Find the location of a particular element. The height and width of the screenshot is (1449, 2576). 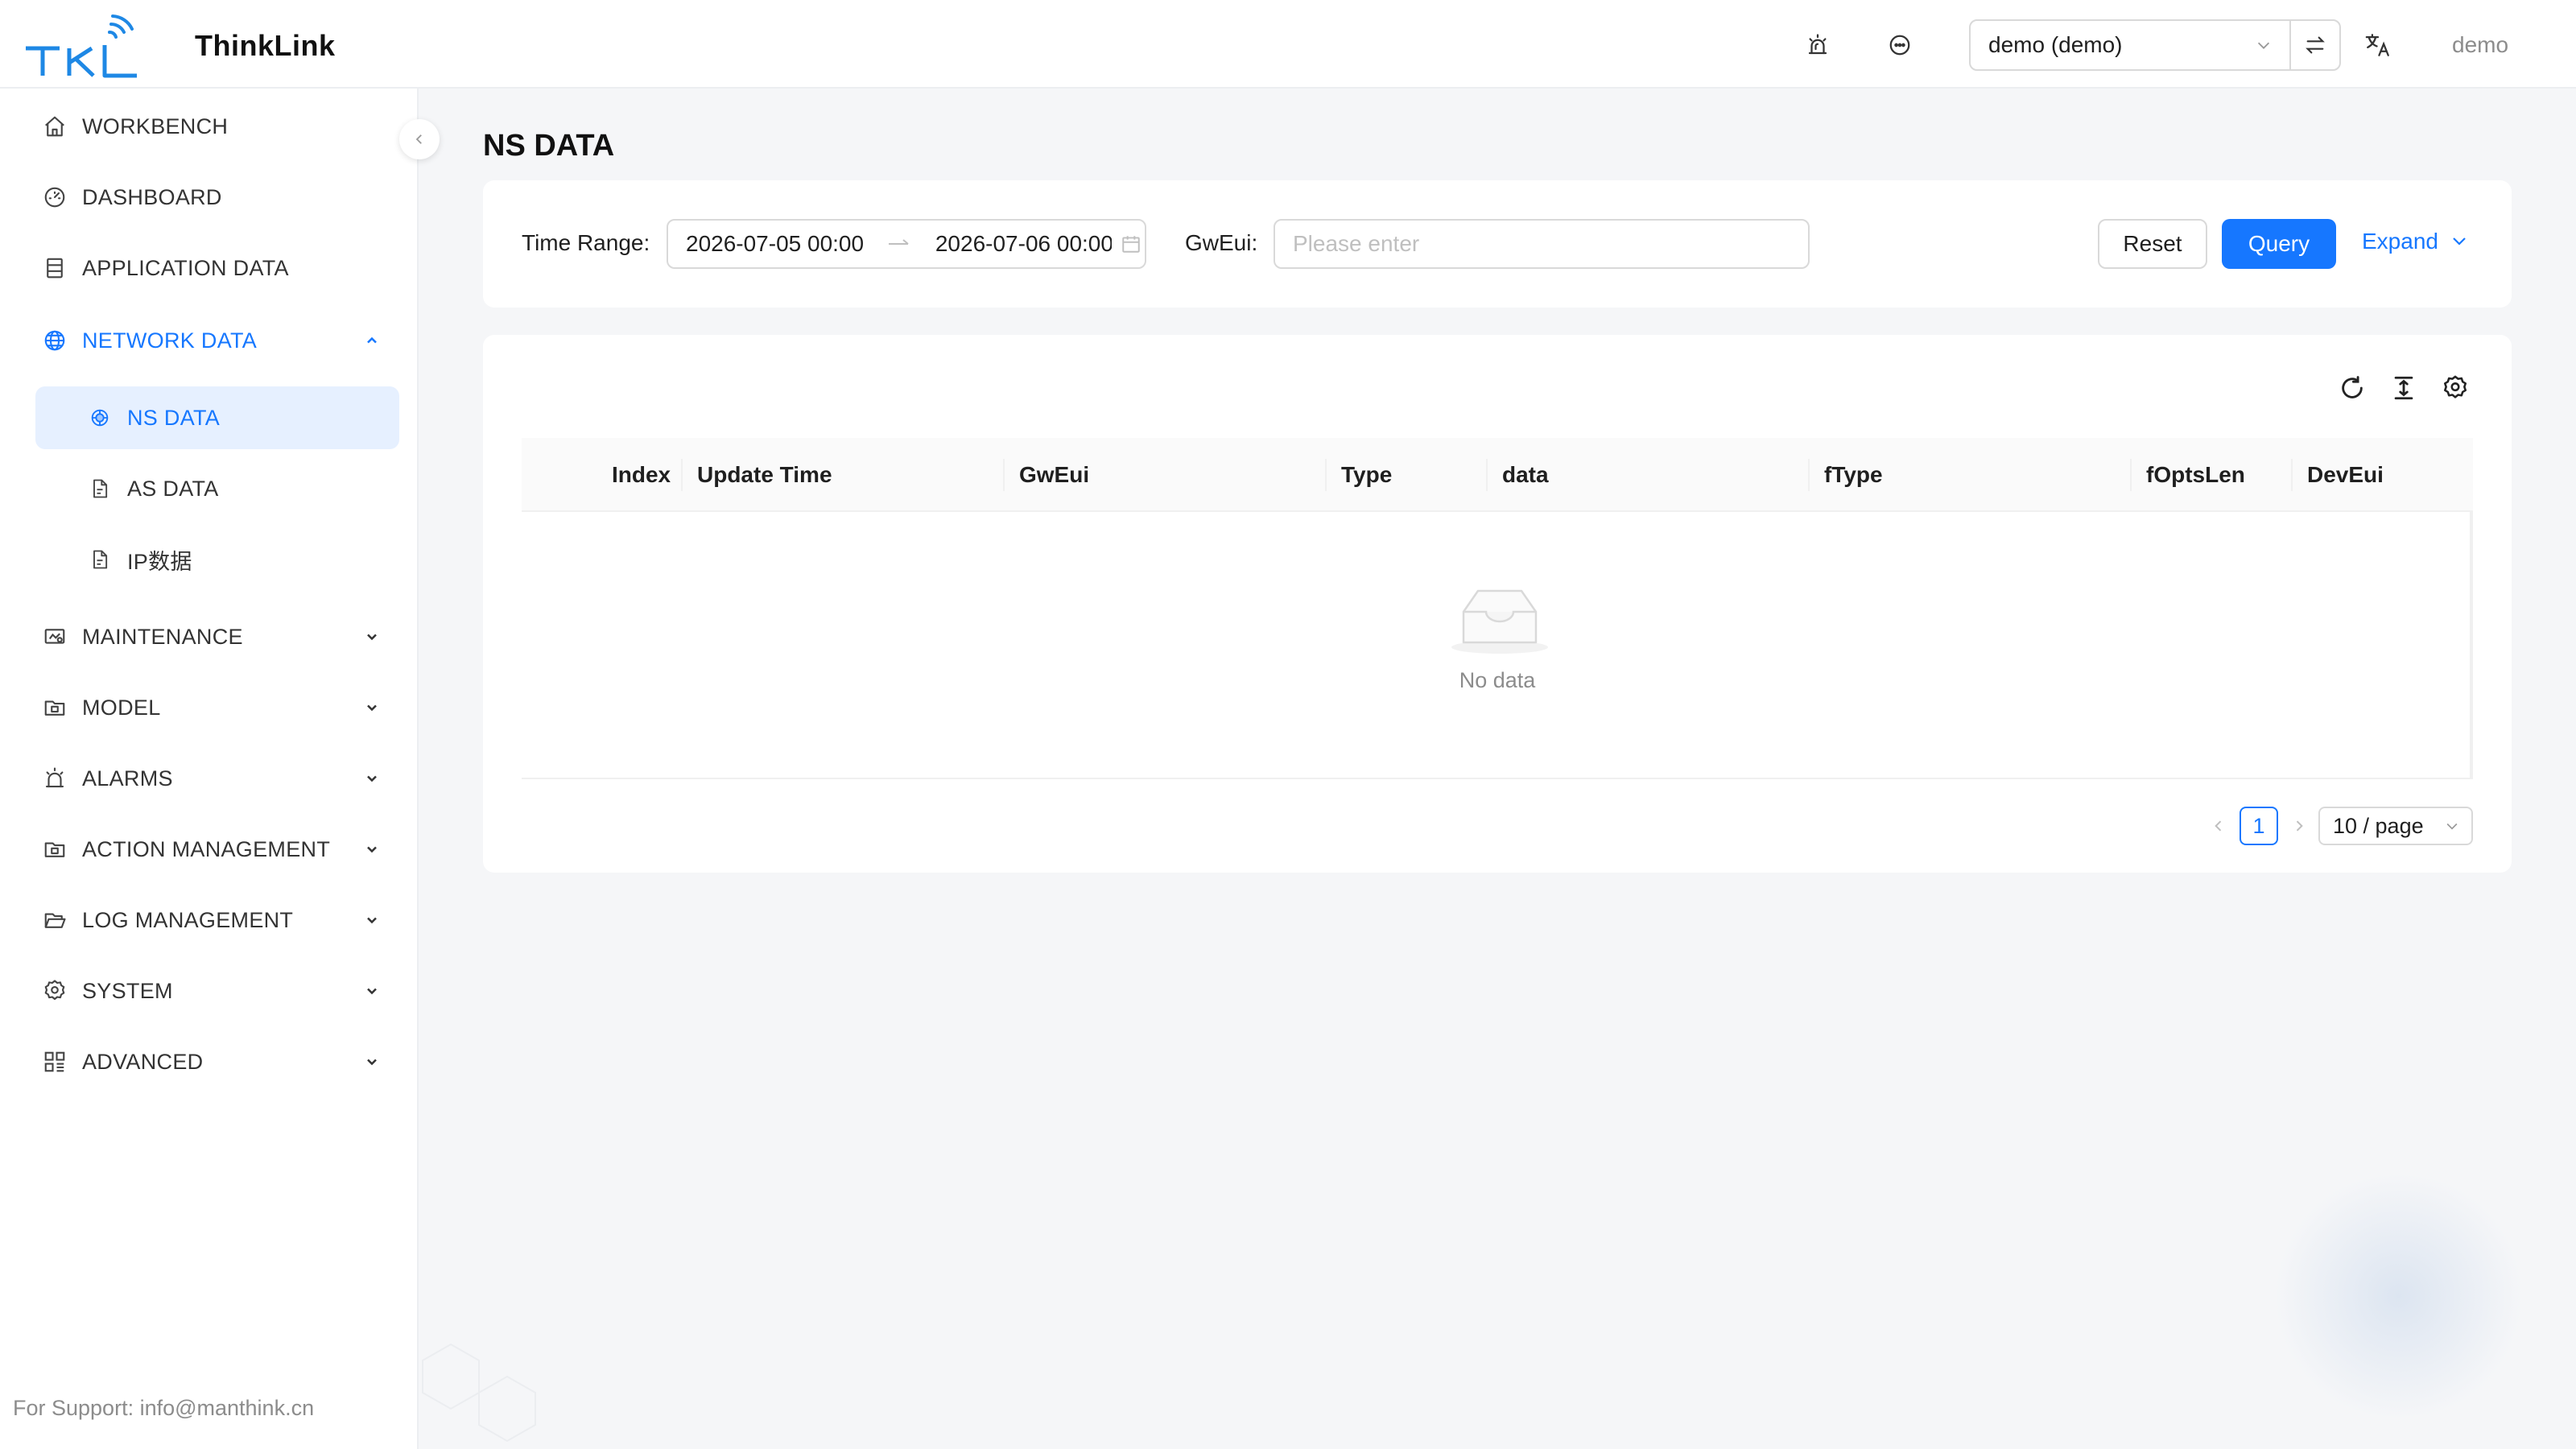

chevron-up-icon is located at coordinates (371, 340).